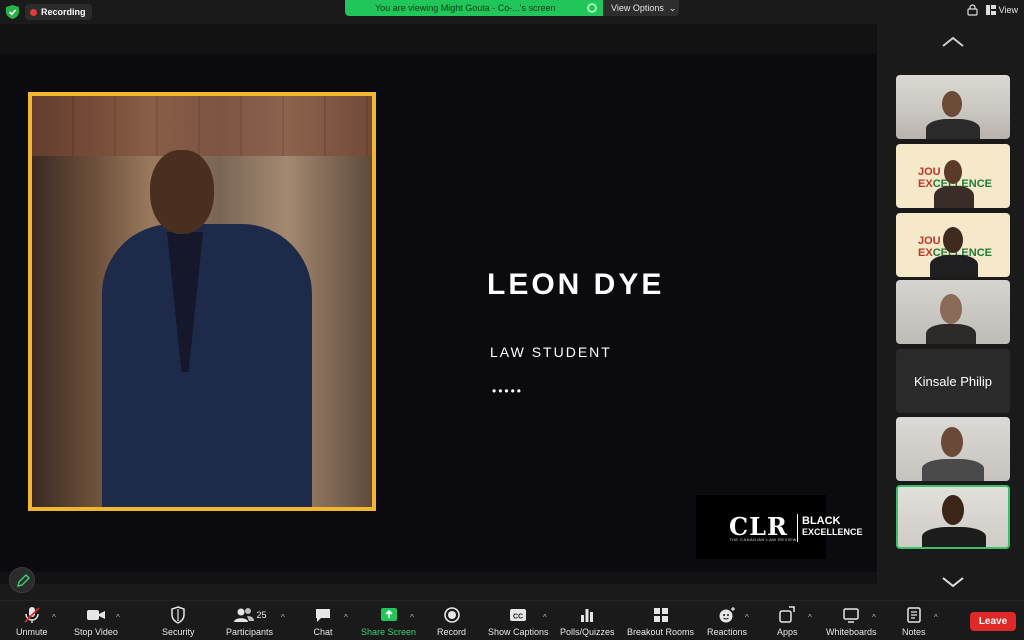 The height and width of the screenshot is (640, 1024). What do you see at coordinates (323, 615) in the screenshot?
I see `chat-bubble-icon` at bounding box center [323, 615].